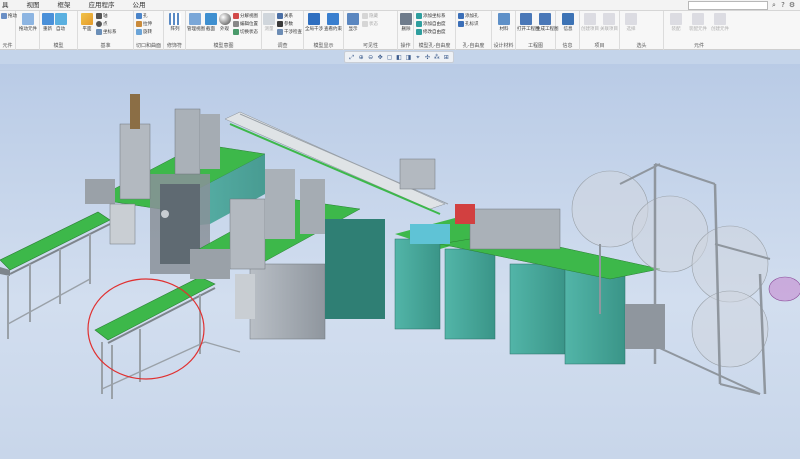  Describe the element at coordinates (175, 19) in the screenshot. I see `pattern-icon` at that location.